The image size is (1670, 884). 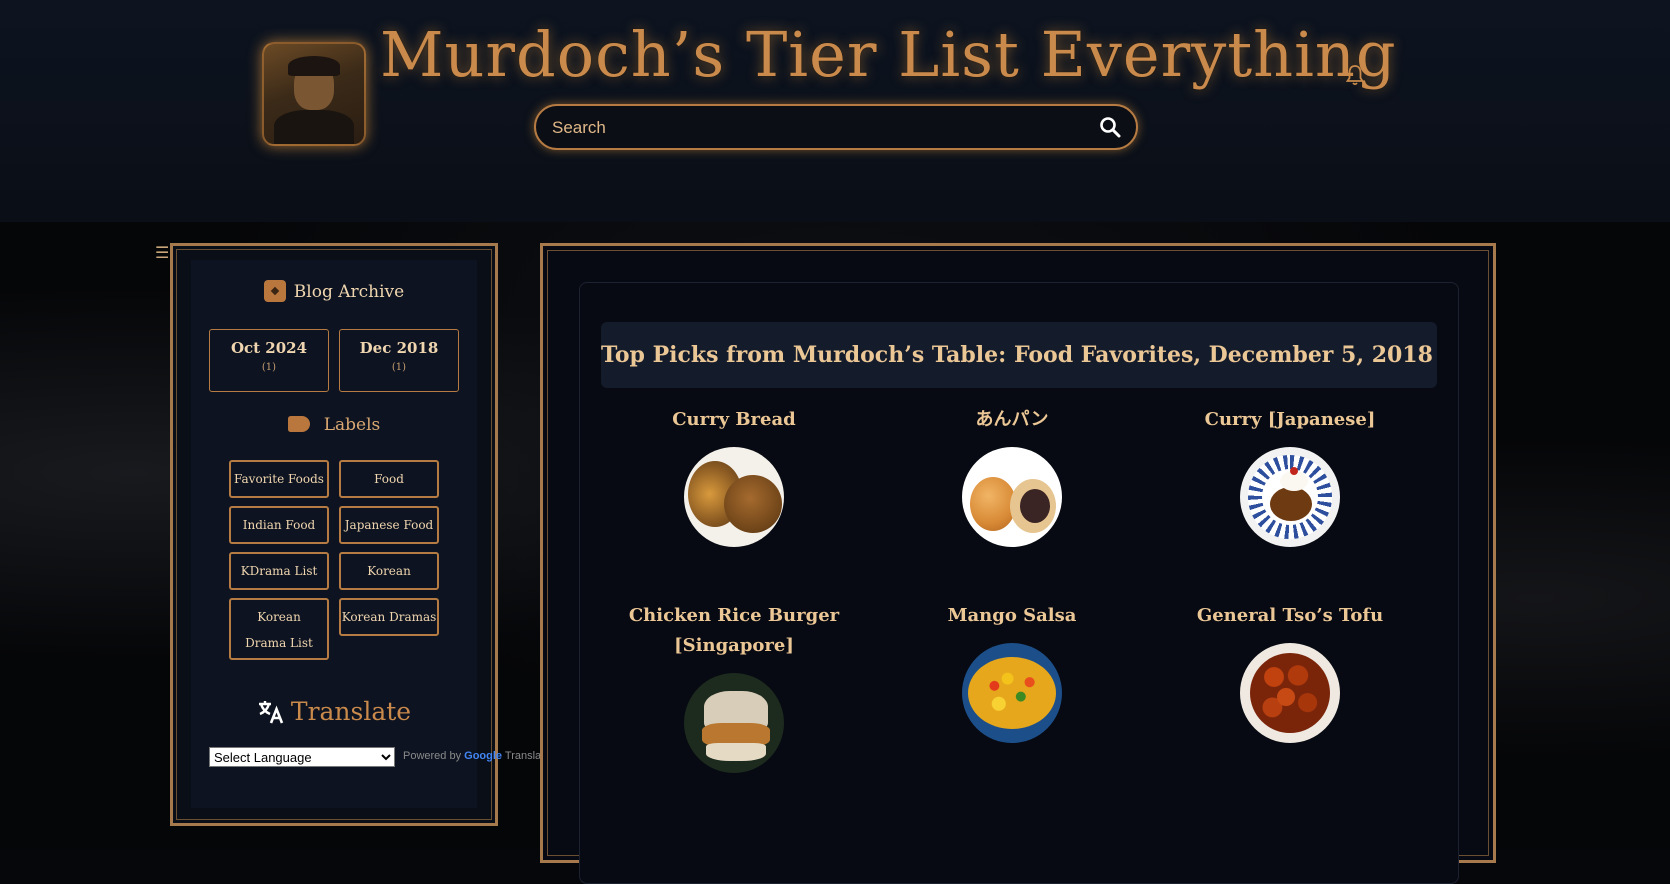 I want to click on archive-month: Dec 2018, so click(x=399, y=348).